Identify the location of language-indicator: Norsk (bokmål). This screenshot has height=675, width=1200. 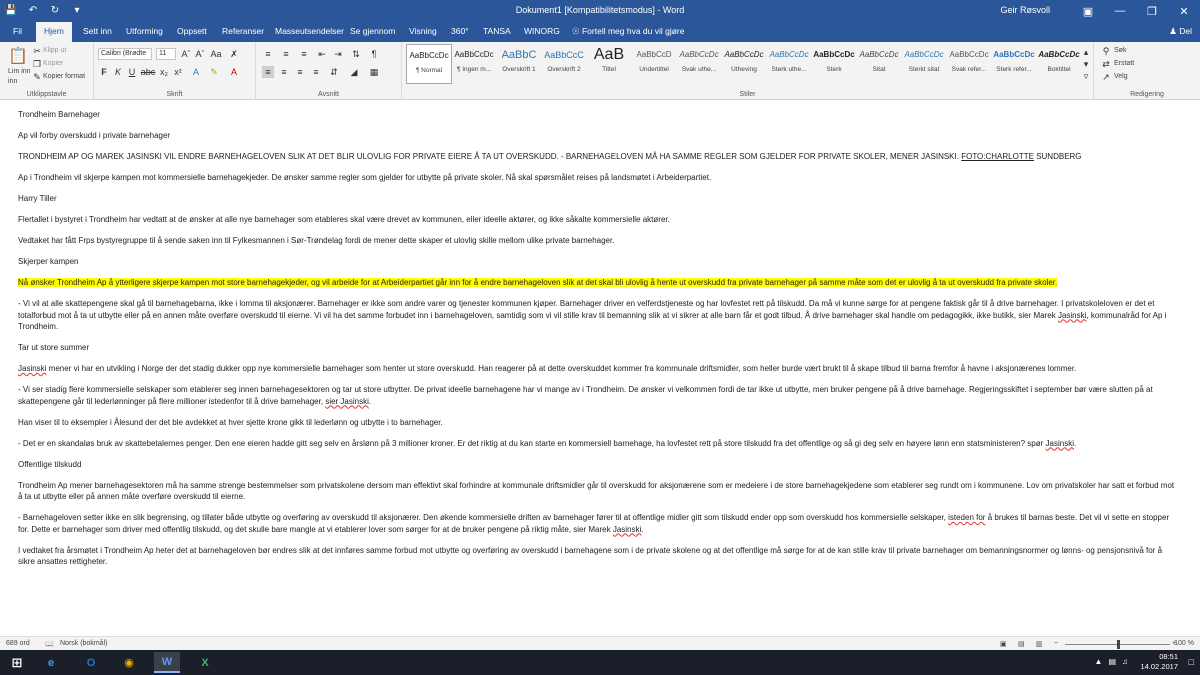
(83, 643).